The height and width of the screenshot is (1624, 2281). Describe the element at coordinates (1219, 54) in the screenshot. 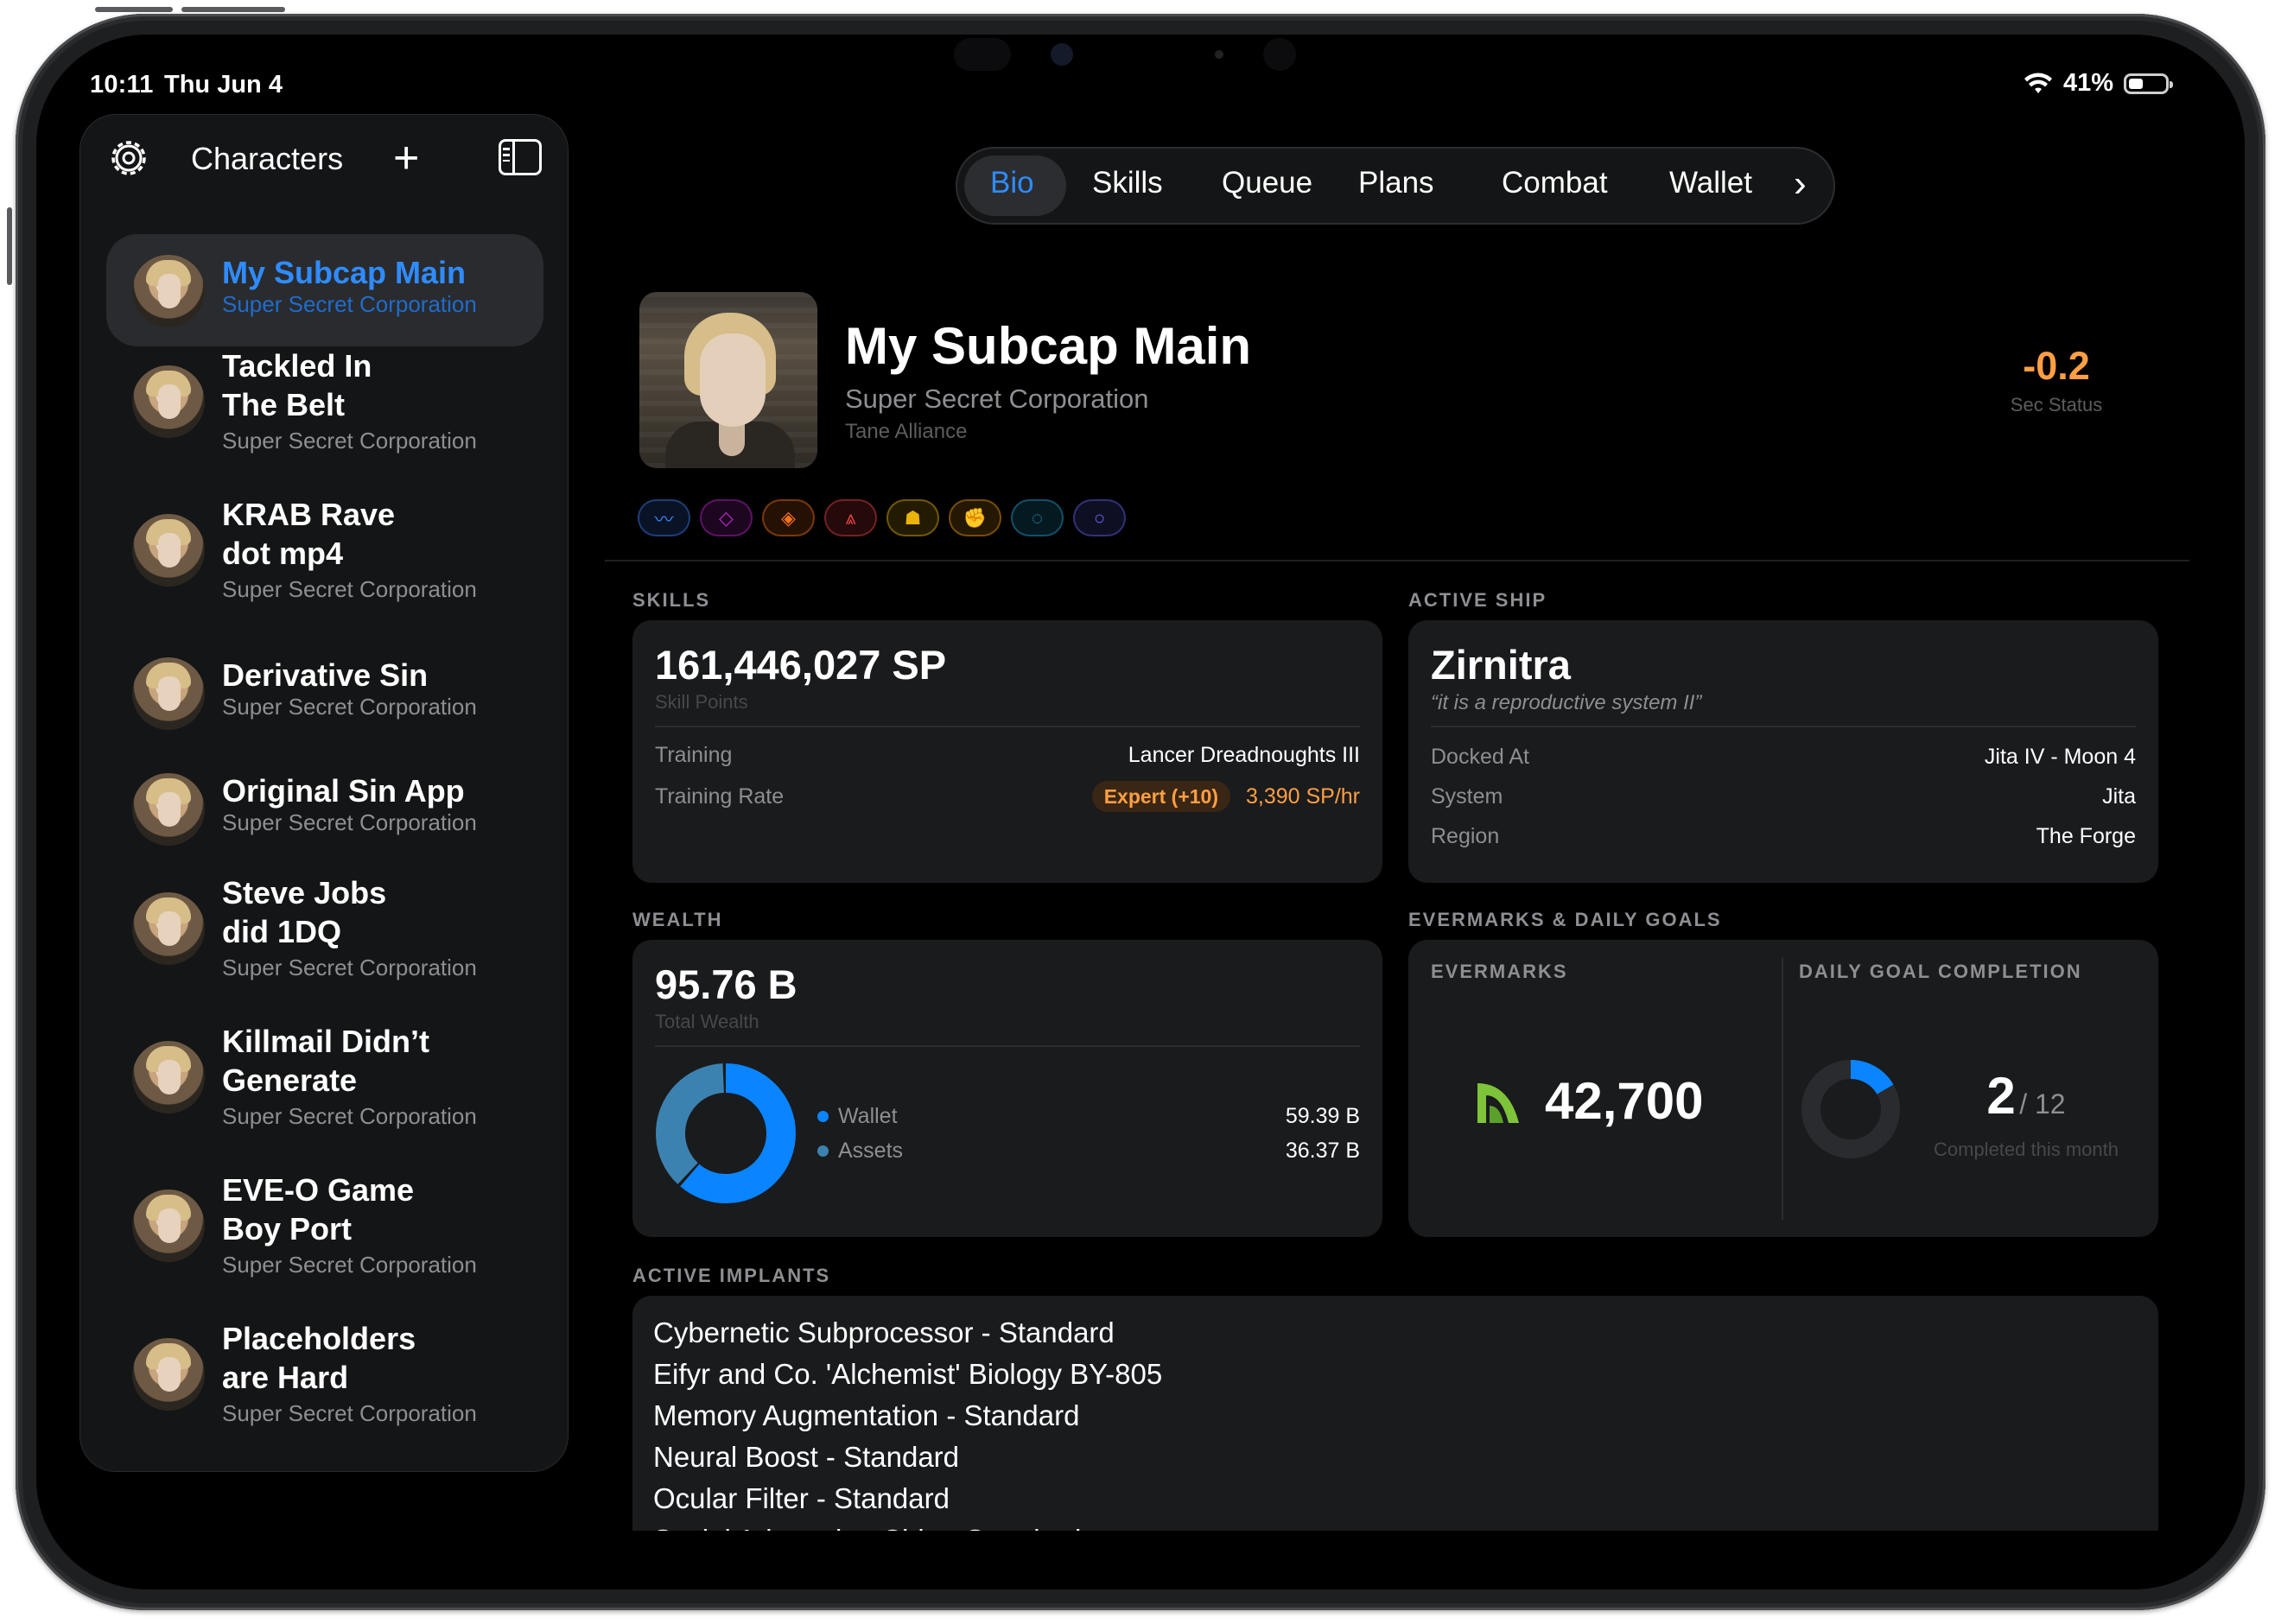

I see `light-sensor` at that location.